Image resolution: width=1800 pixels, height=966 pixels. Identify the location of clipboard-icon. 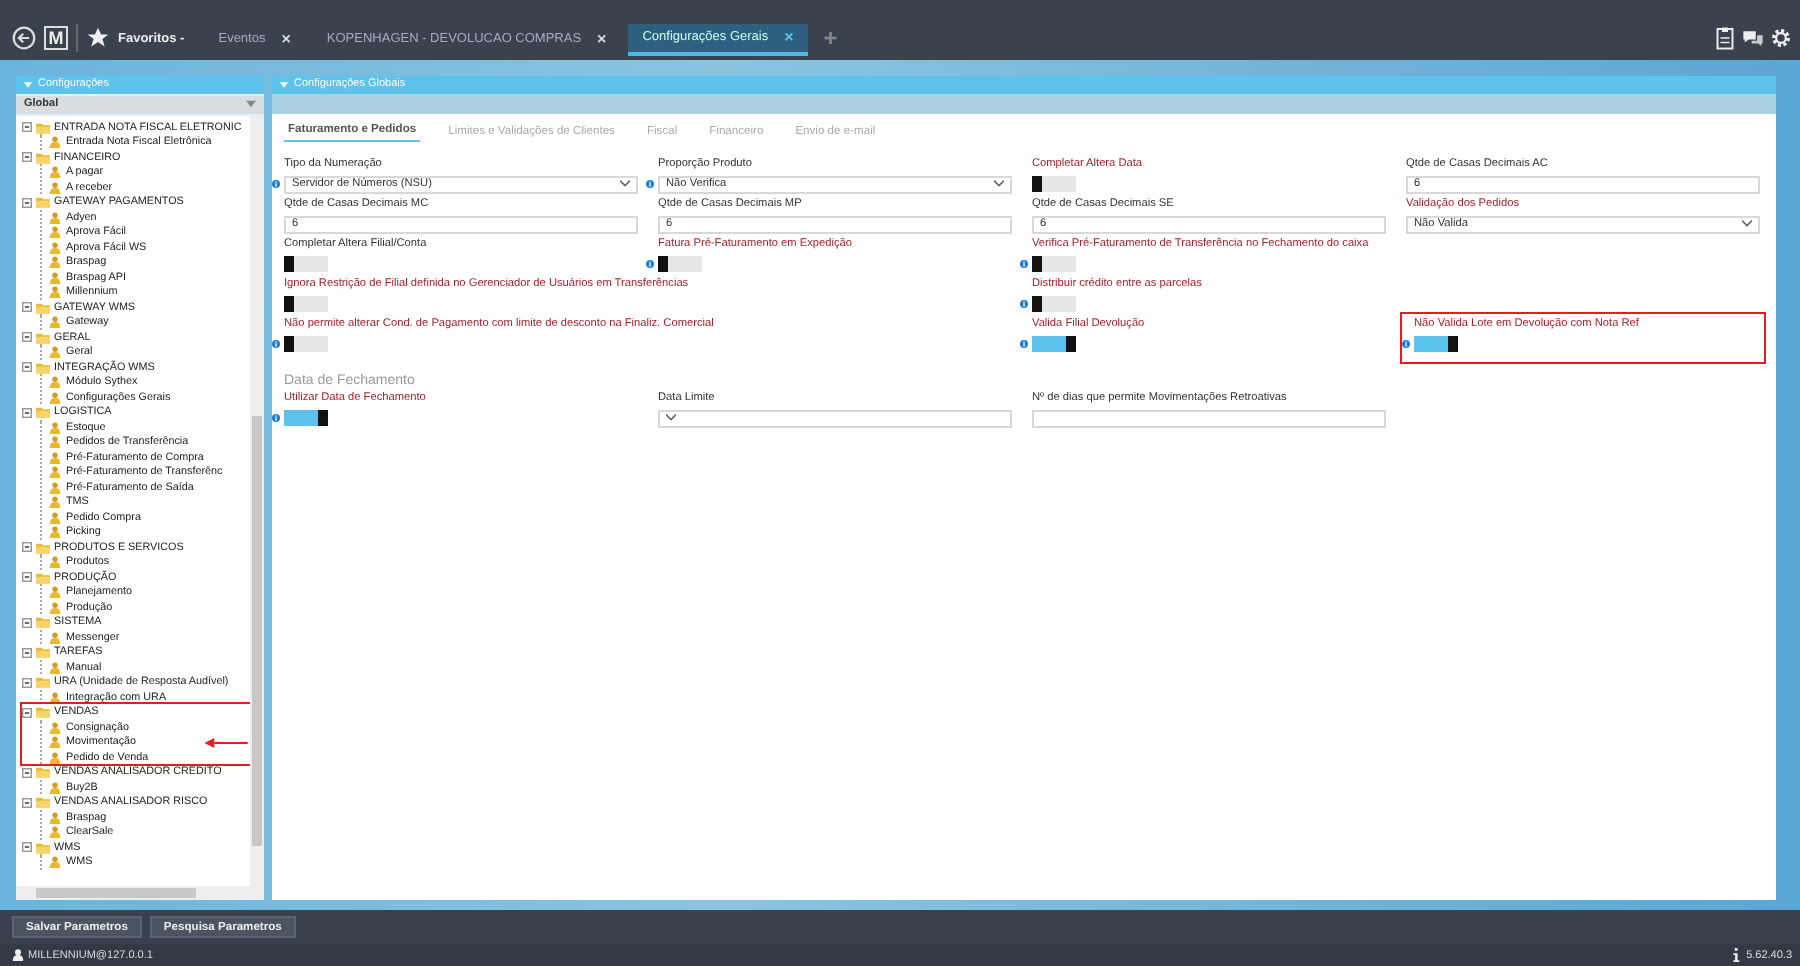
(1725, 37).